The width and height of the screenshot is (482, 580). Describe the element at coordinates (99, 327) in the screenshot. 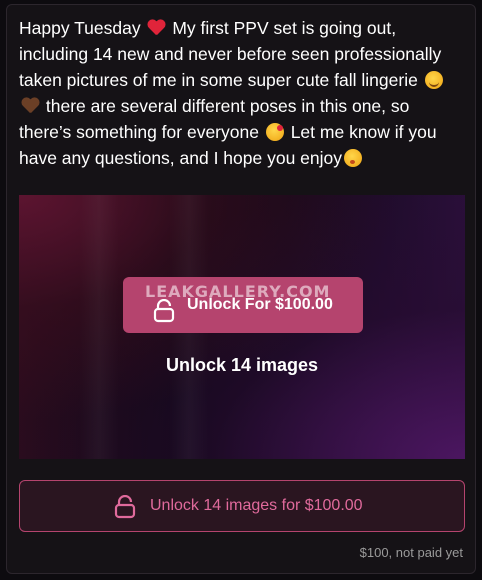

I see `media-decor-streak` at that location.